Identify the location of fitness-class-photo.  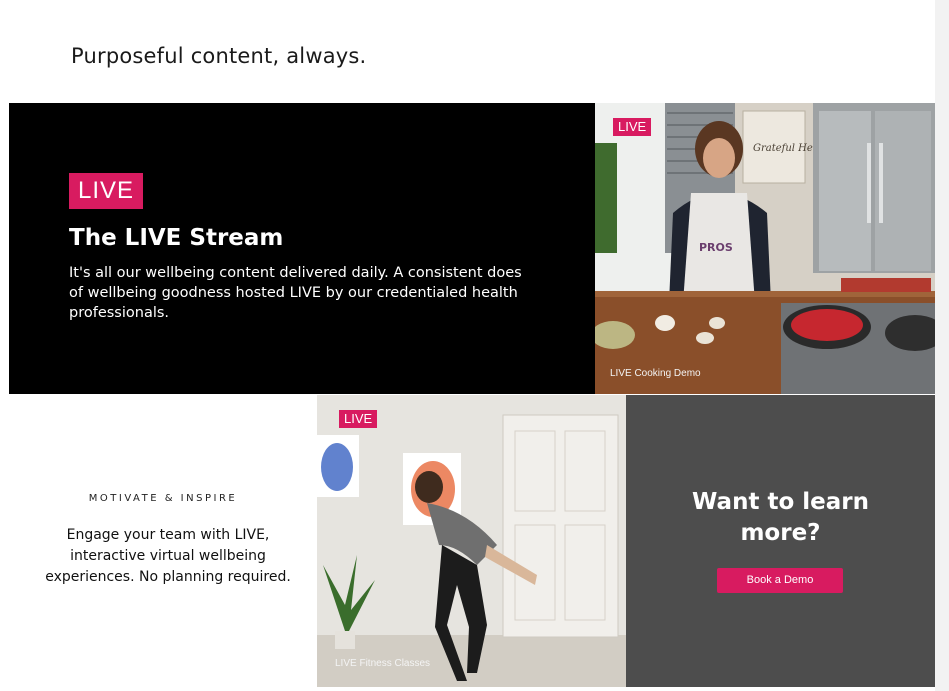
(471, 541).